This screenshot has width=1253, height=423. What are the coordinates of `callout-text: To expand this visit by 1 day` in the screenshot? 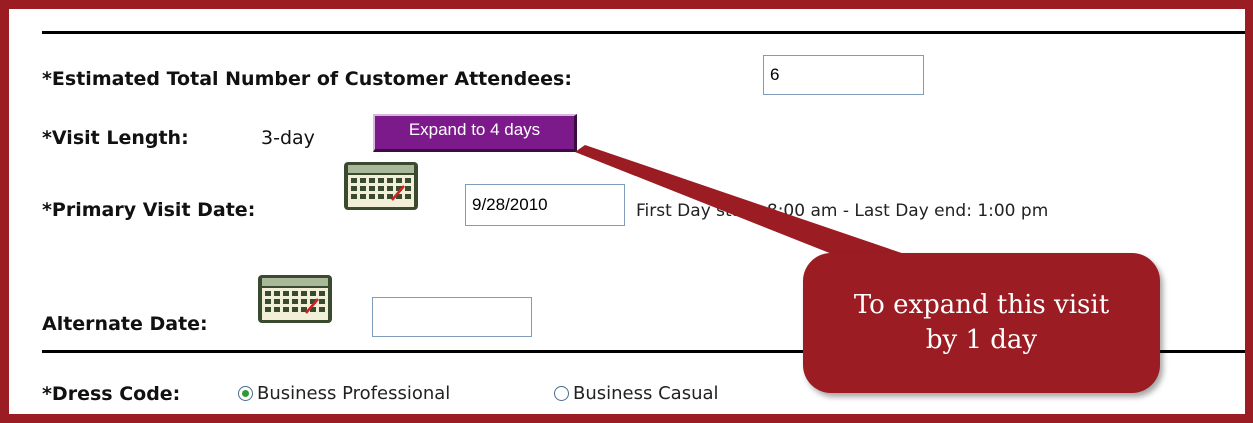 It's located at (981, 322).